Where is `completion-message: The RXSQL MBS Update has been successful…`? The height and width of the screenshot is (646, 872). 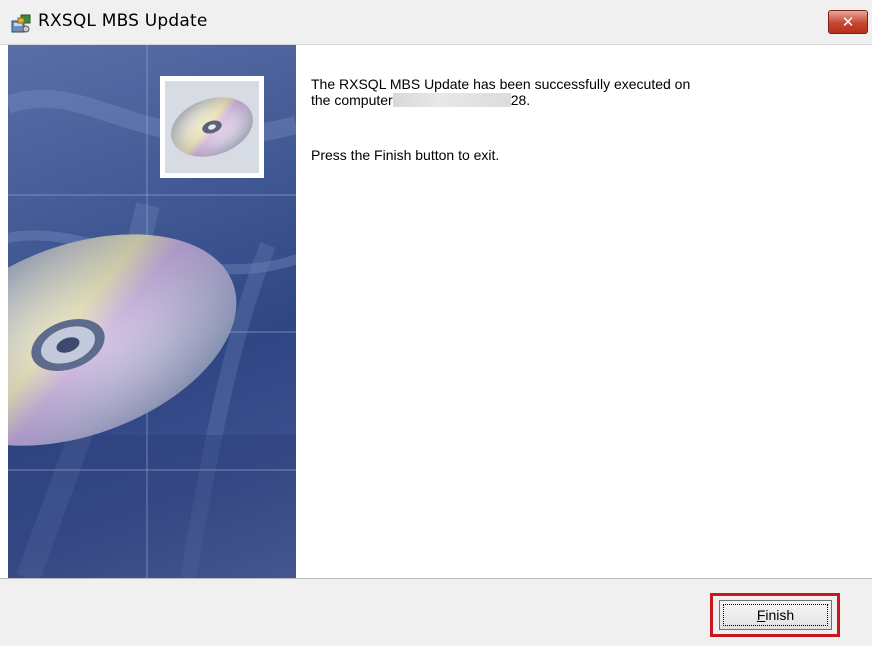
completion-message: The RXSQL MBS Update has been successful… is located at coordinates (581, 92).